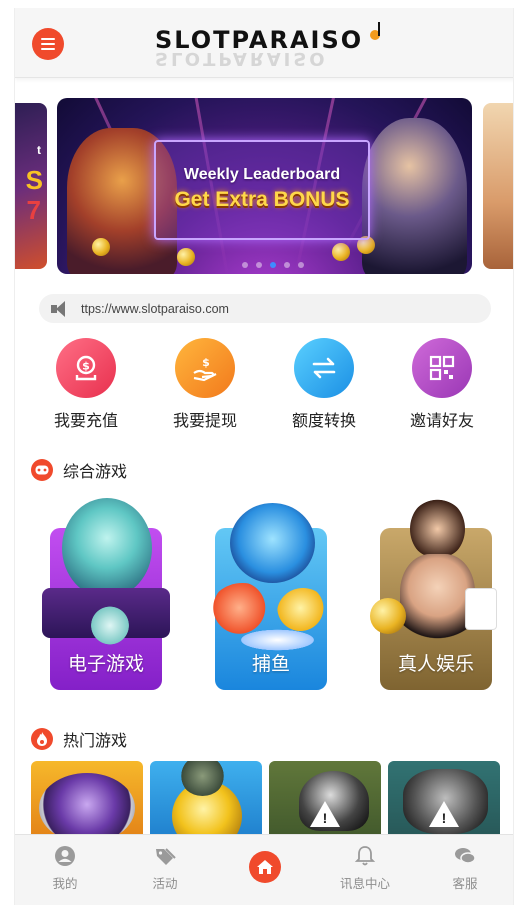 The image size is (527, 913). Describe the element at coordinates (95, 740) in the screenshot. I see `hot-section-title: 热门游戏` at that location.